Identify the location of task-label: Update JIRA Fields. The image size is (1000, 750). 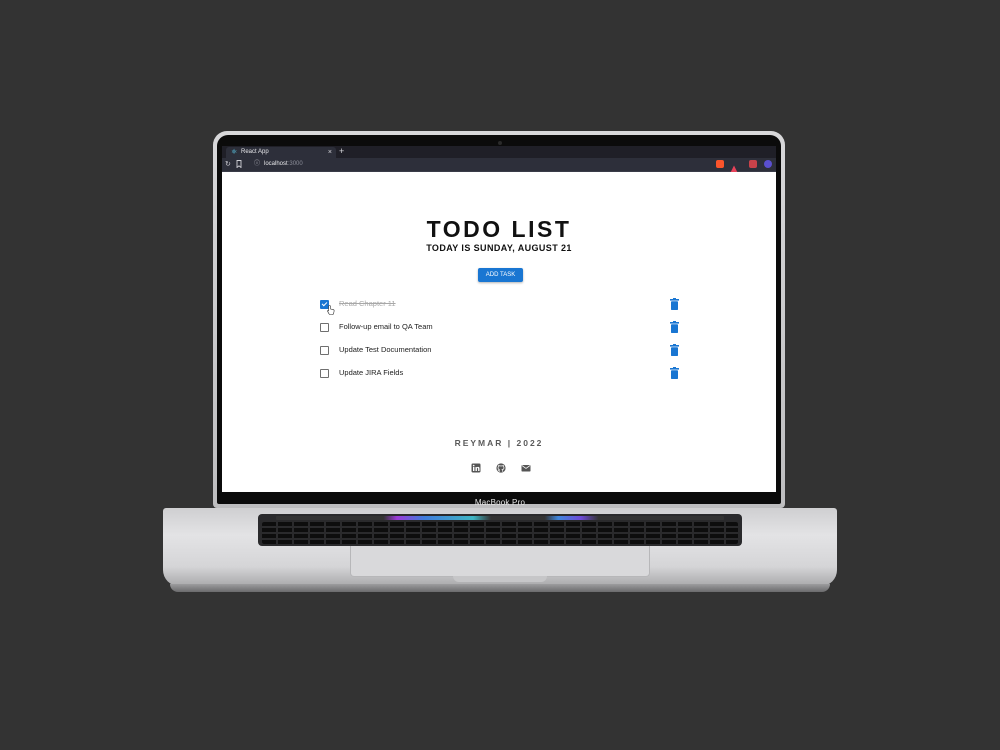
(371, 372).